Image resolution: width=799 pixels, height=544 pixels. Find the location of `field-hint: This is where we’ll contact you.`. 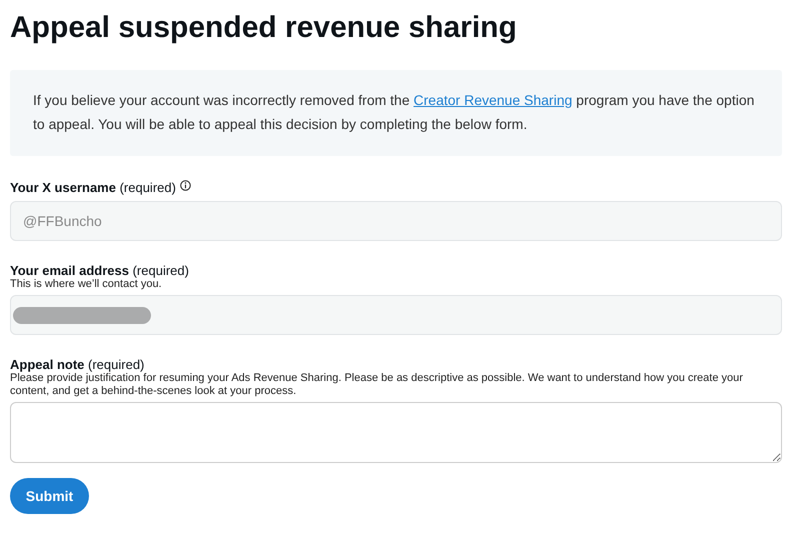

field-hint: This is where we’ll contact you. is located at coordinates (86, 284).